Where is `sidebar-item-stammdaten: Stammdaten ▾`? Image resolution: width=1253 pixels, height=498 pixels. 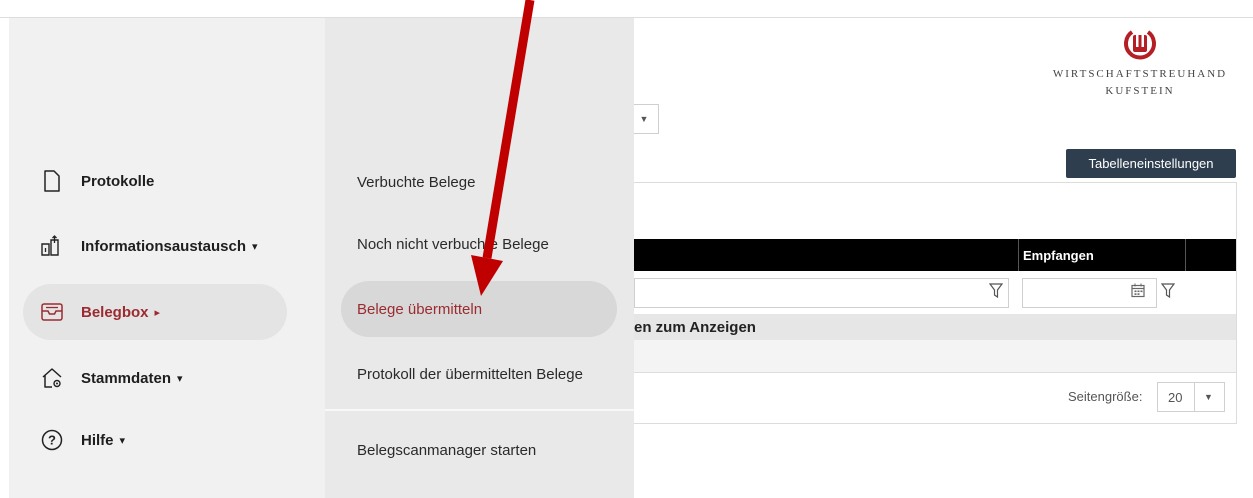 sidebar-item-stammdaten: Stammdaten ▾ is located at coordinates (155, 378).